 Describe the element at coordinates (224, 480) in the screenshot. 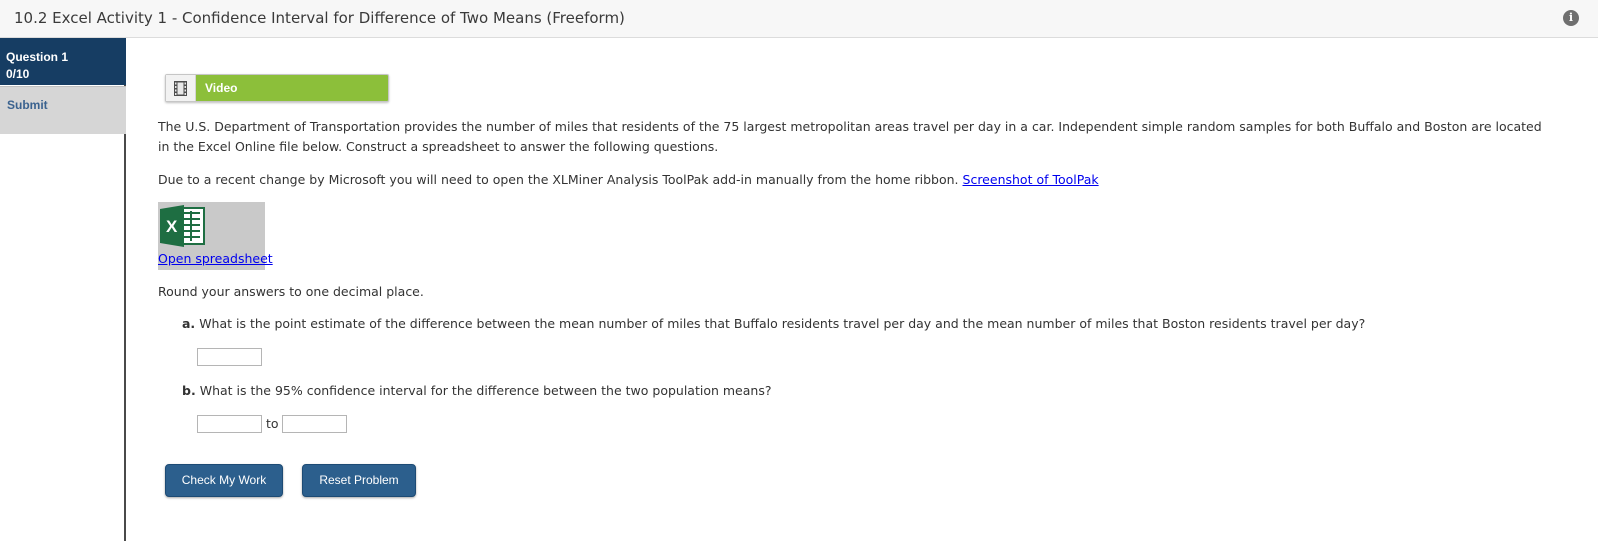

I see `check-my-work-button: Check My Work` at that location.